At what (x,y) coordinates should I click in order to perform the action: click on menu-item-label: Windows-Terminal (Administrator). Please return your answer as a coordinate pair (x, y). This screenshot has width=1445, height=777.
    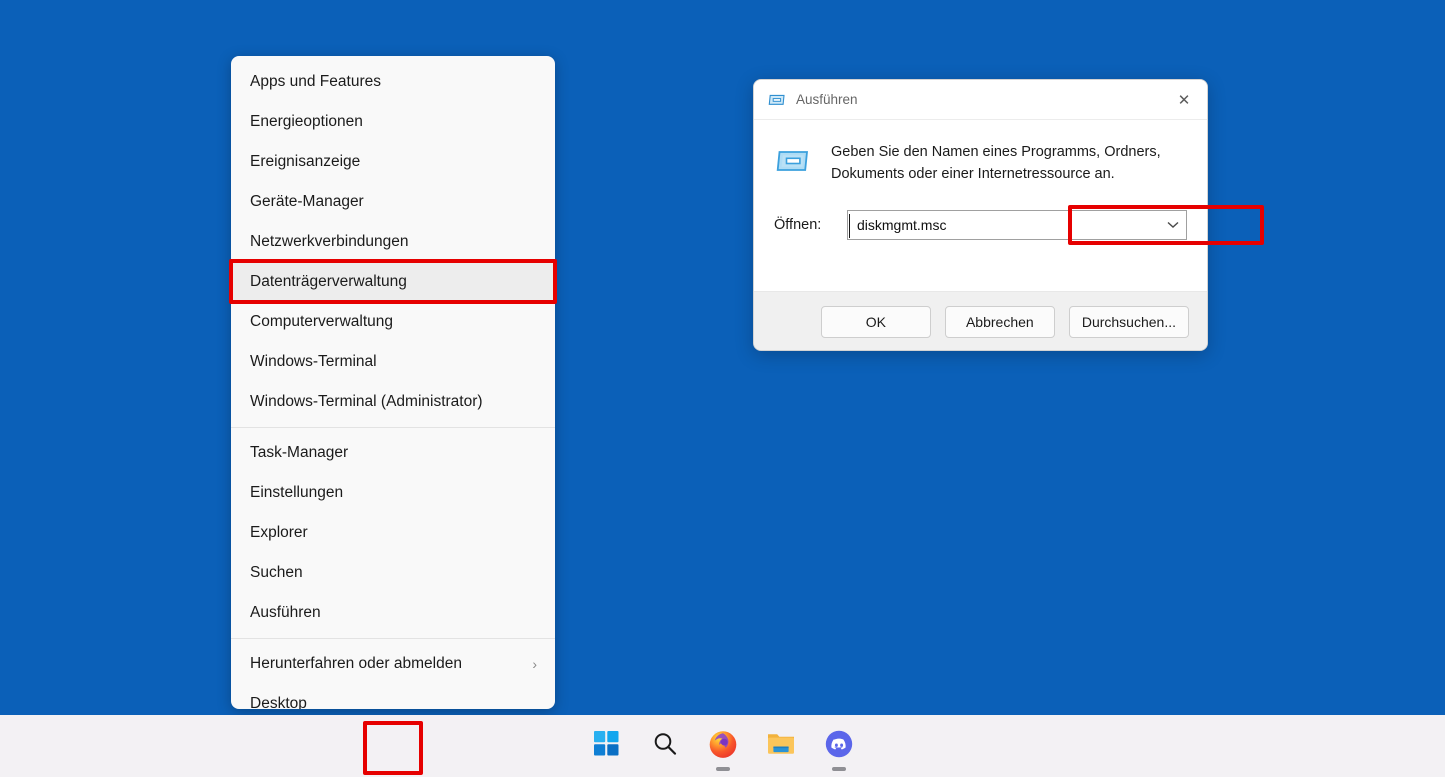
    Looking at the image, I should click on (366, 401).